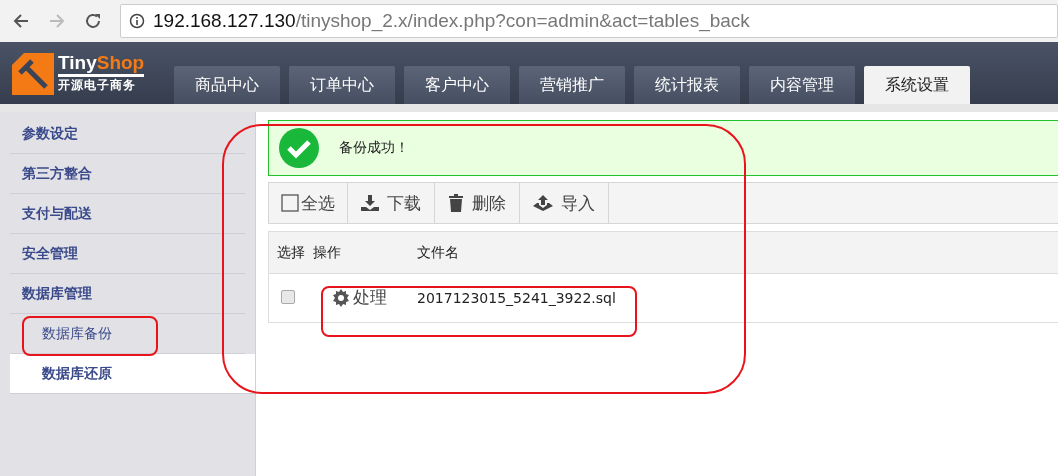 The width and height of the screenshot is (1058, 476). I want to click on trash-icon, so click(456, 203).